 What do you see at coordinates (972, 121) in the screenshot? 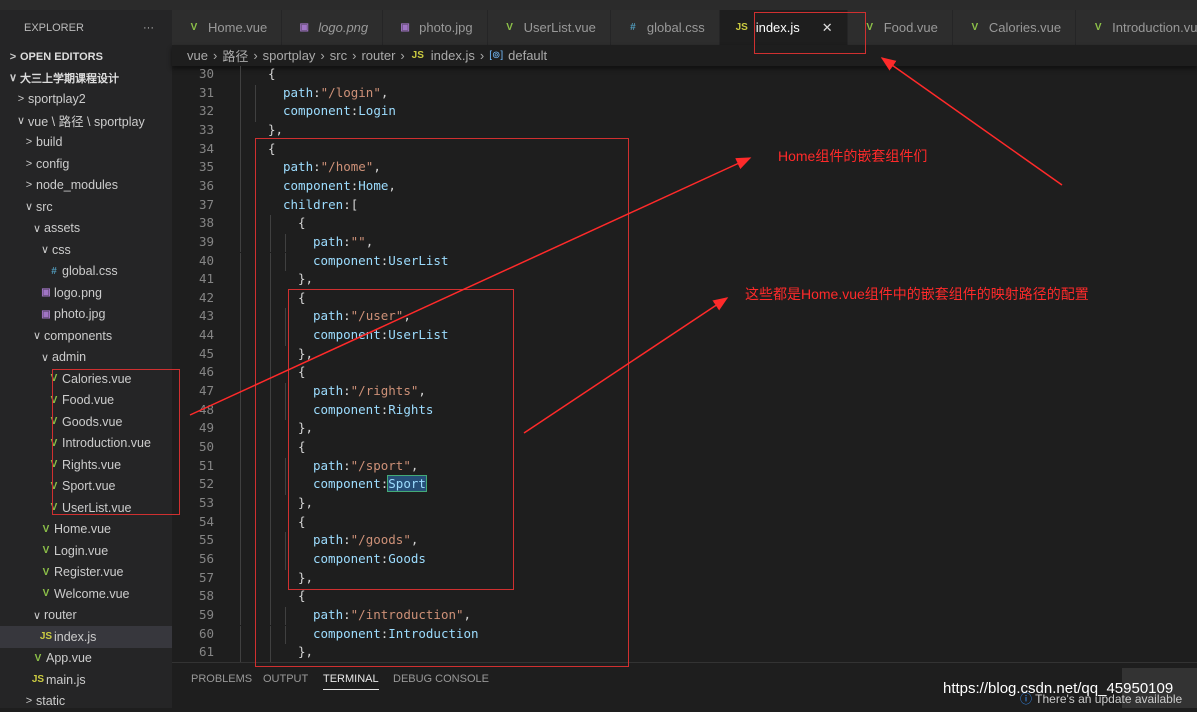
I see `arrow-to-tab` at bounding box center [972, 121].